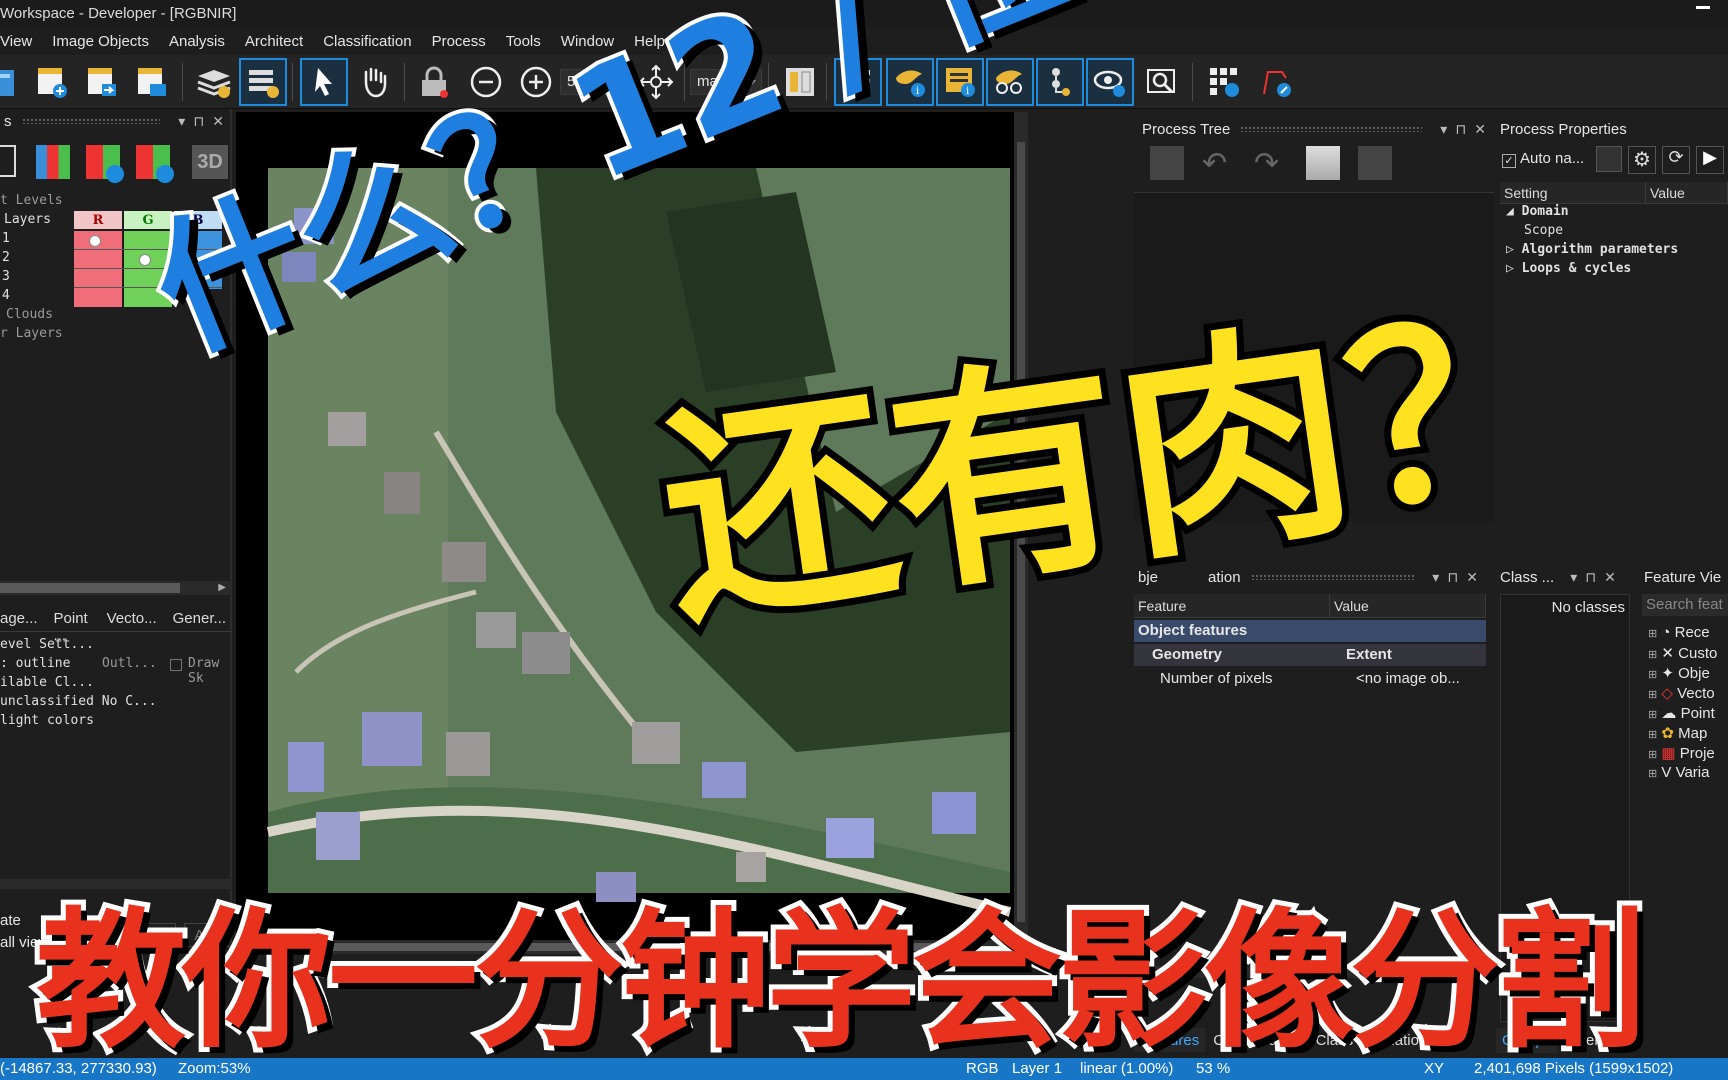 The image size is (1728, 1080). I want to click on save-rules-icon, so click(1375, 163).